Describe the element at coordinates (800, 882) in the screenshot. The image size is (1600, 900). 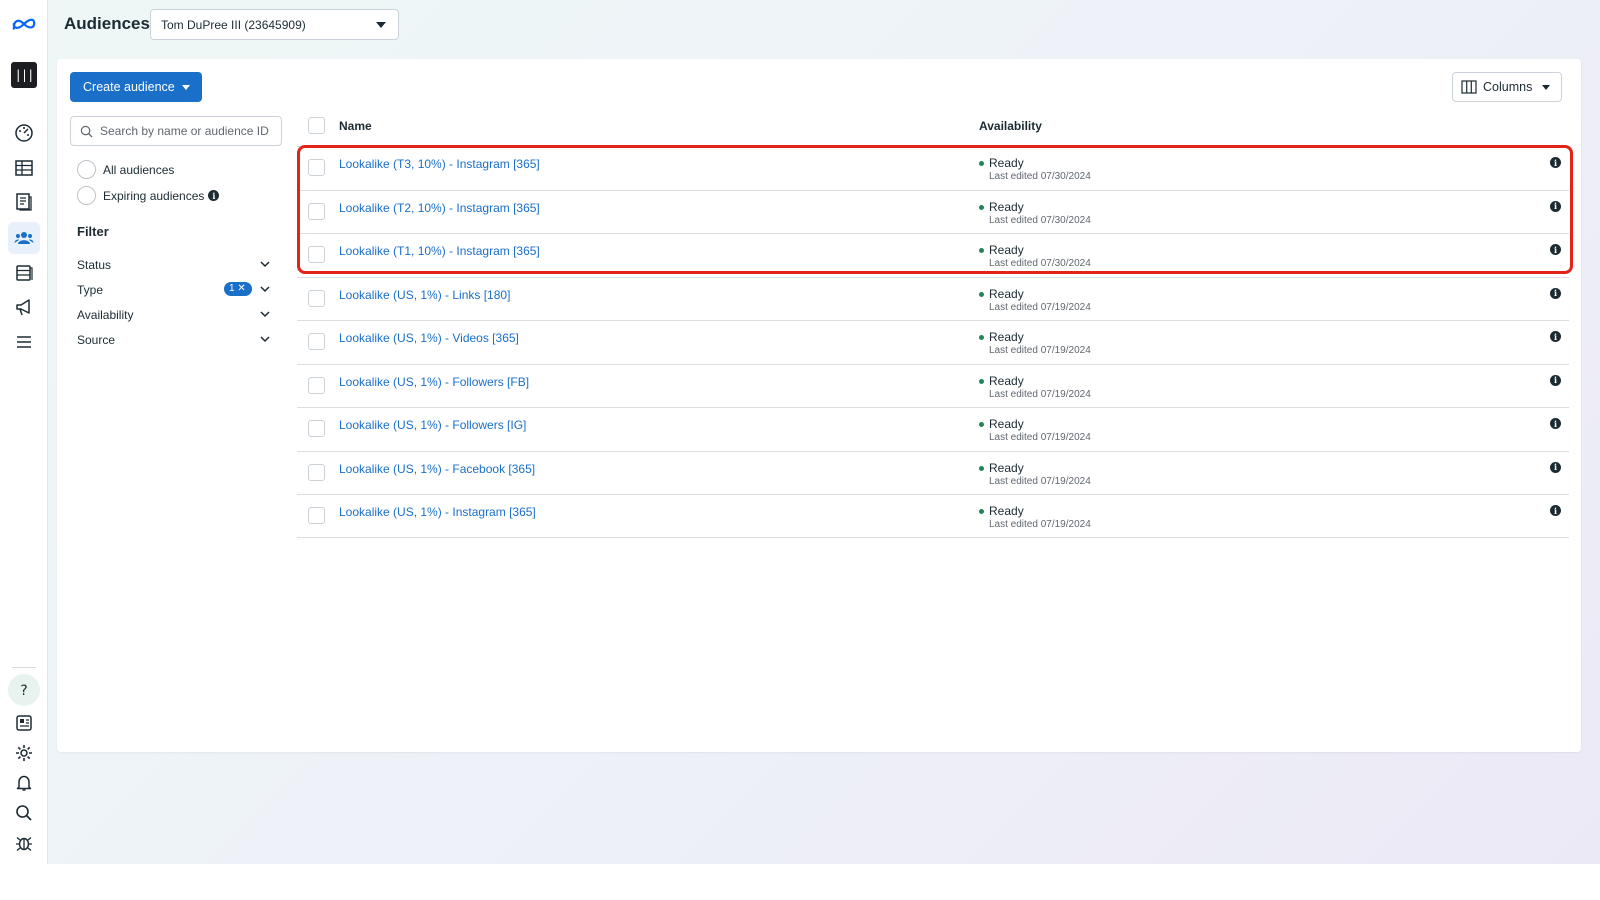
I see `bottom-band` at that location.